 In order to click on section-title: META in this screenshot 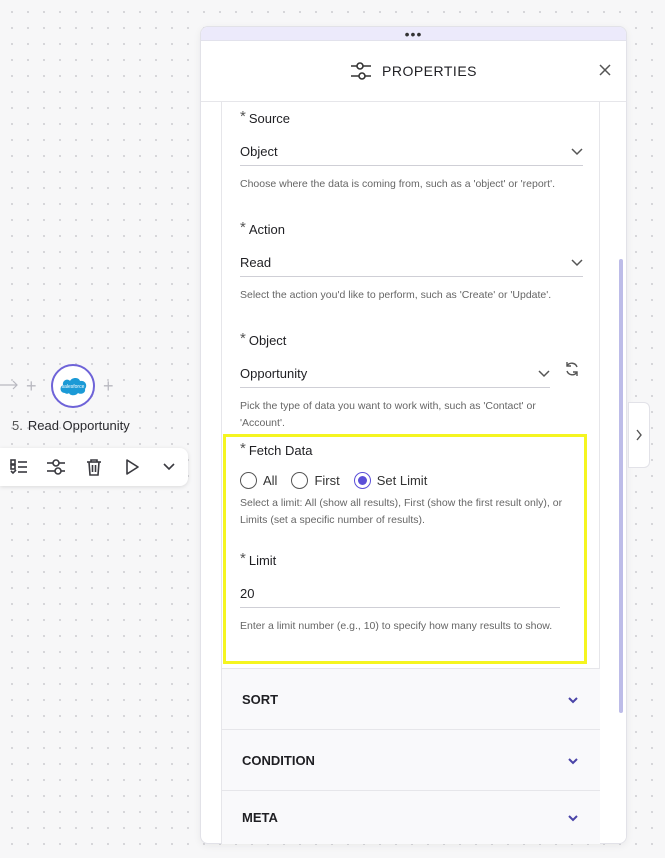, I will do `click(260, 817)`.